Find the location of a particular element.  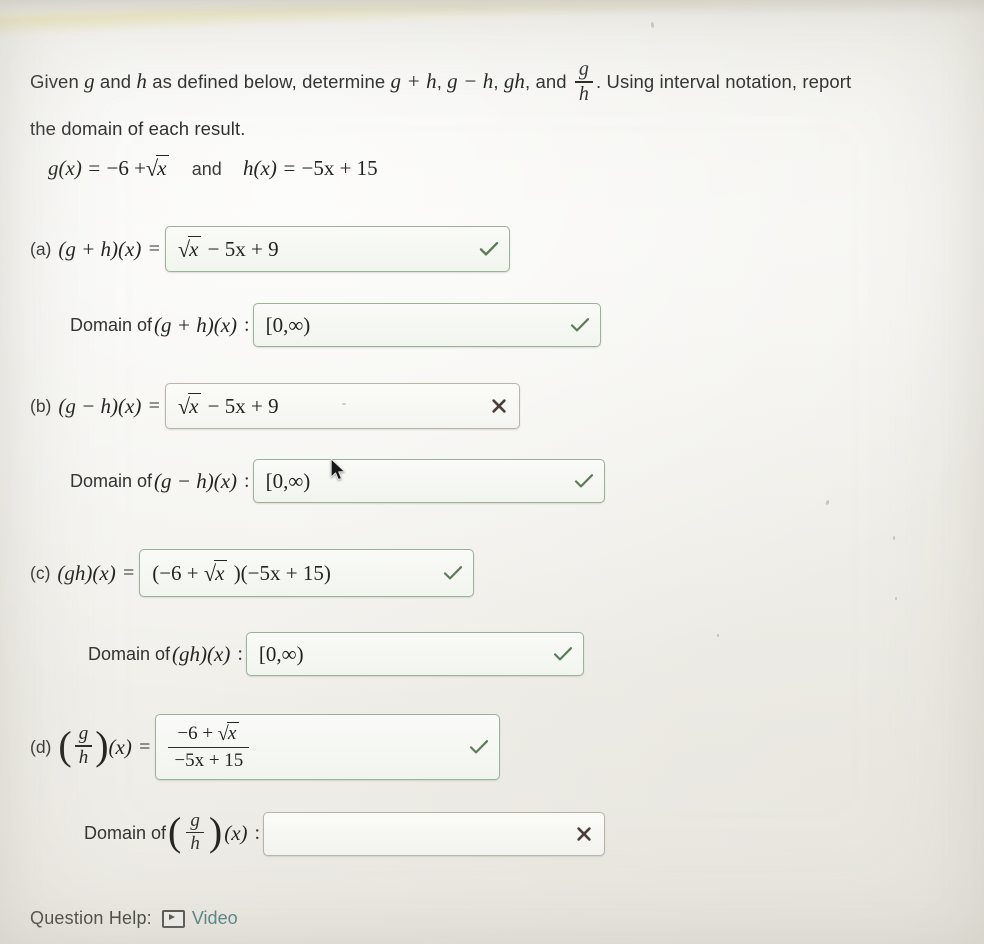

prompt-expr-prod: gh is located at coordinates (514, 81).